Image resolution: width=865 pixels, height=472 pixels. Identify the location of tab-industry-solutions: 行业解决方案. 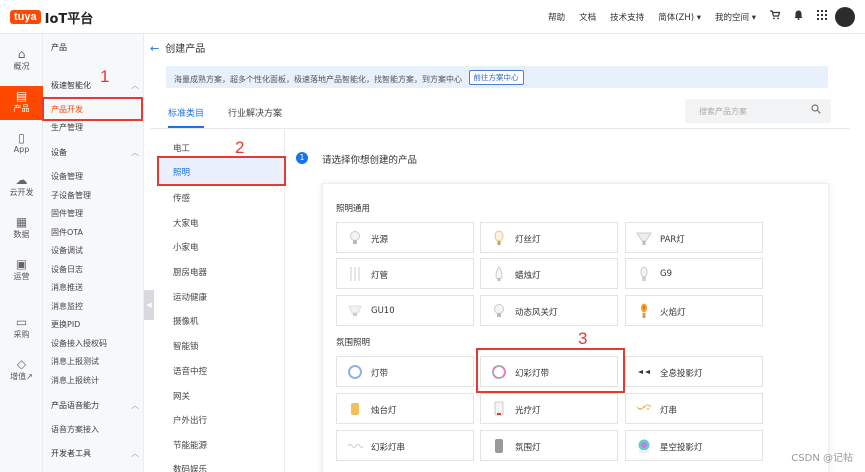
(255, 112).